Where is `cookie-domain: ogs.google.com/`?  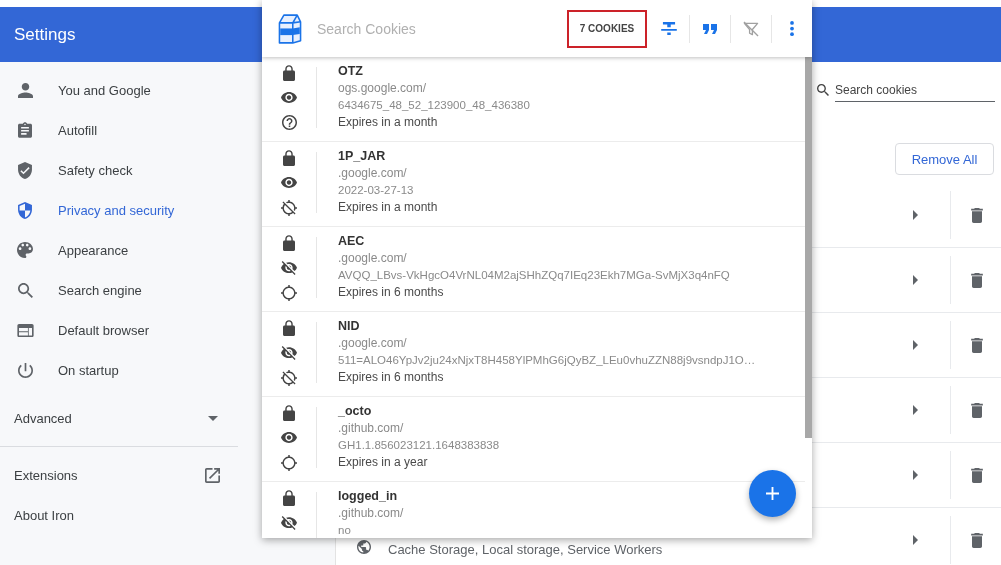
cookie-domain: ogs.google.com/ is located at coordinates (382, 88).